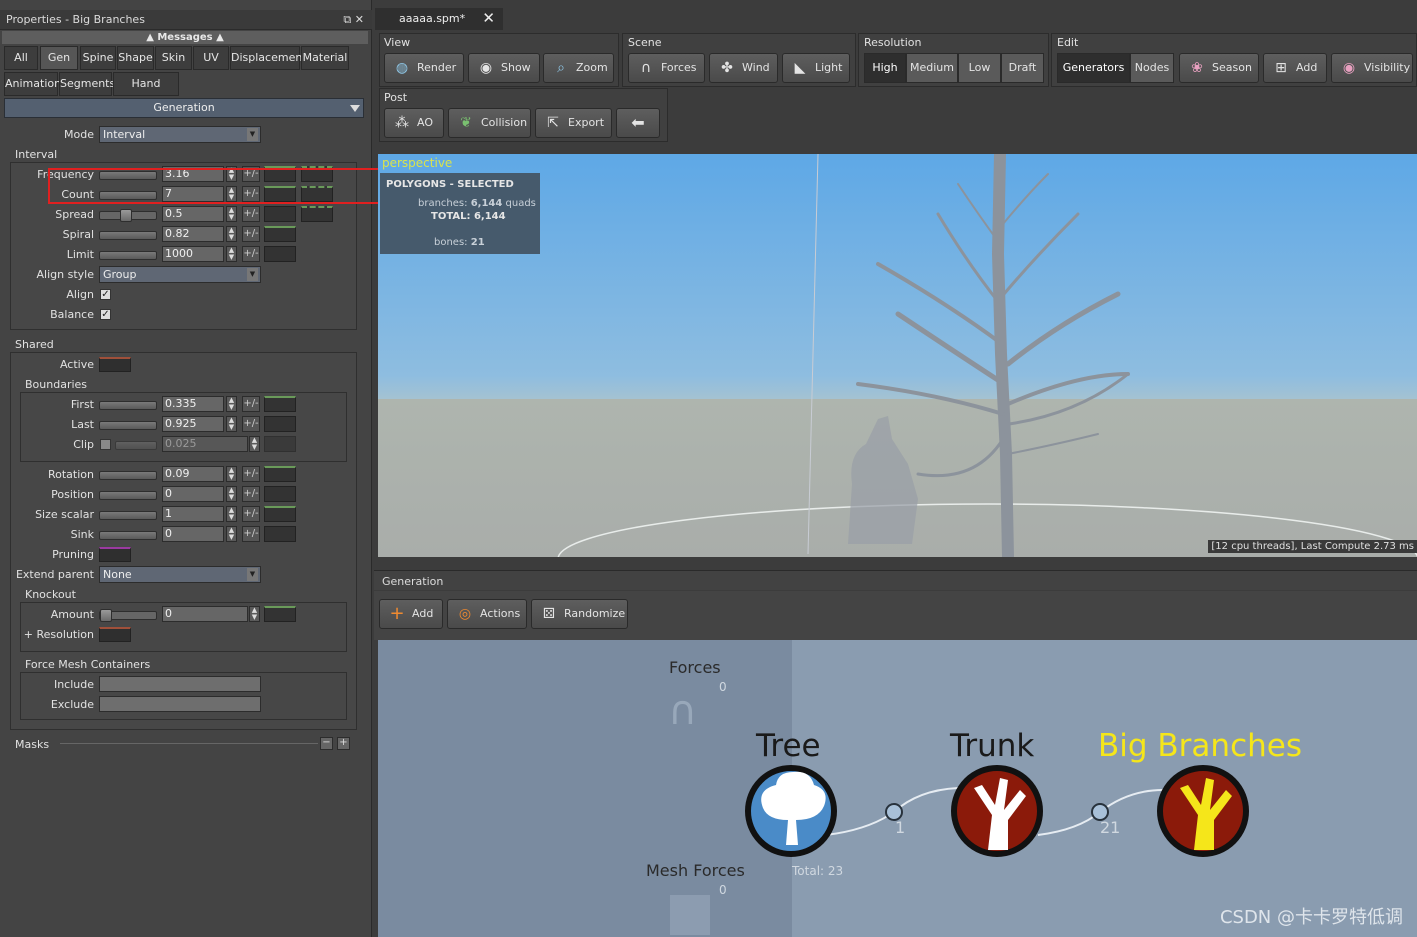  Describe the element at coordinates (193, 494) in the screenshot. I see `position-field: 0` at that location.